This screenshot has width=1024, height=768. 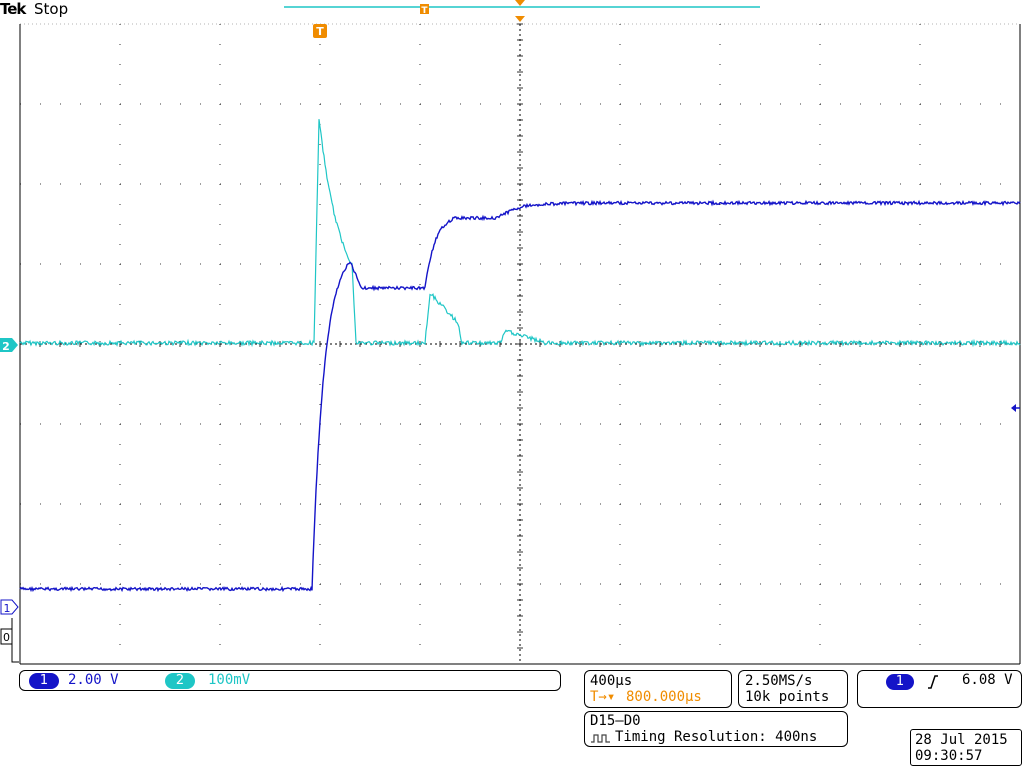 I want to click on horizontal-position-marker: T, so click(x=424, y=10).